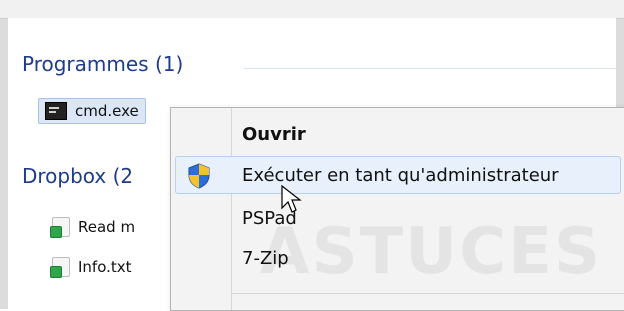 The image size is (624, 311). What do you see at coordinates (199, 176) in the screenshot?
I see `shield-icon` at bounding box center [199, 176].